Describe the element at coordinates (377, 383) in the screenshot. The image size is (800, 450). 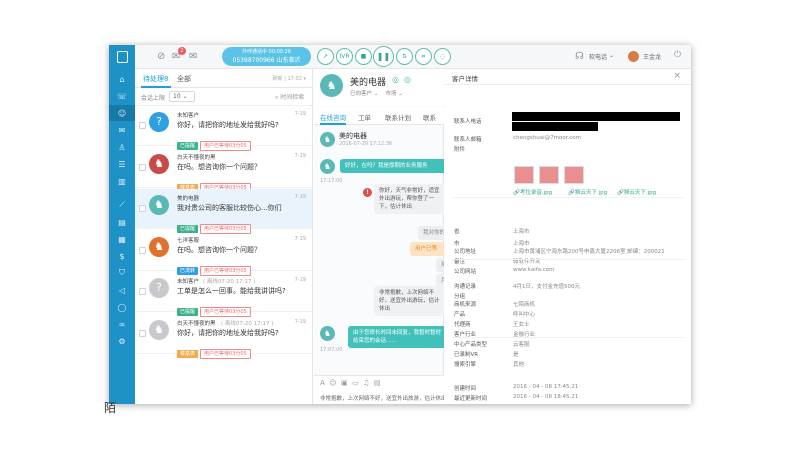
I see `folder-icon: ▤` at that location.